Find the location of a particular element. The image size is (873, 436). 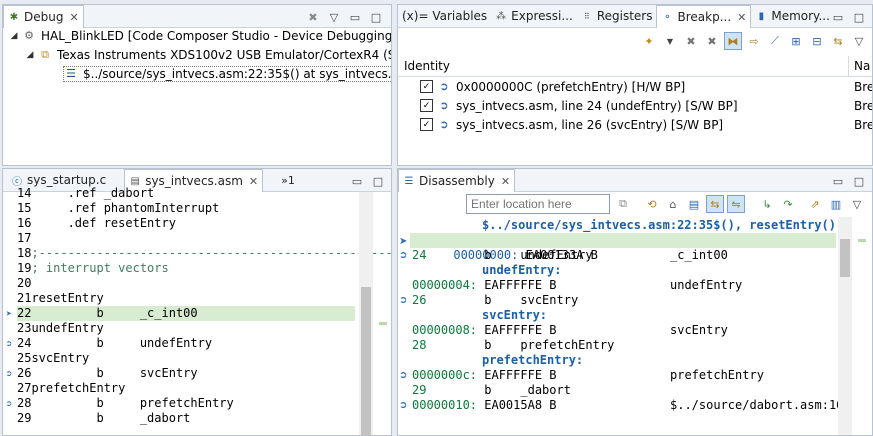

disassembly-toolbar: ⧉ ⟲ ⌂ ▤ ⇆ ⇋ ↳ ↷ ⇗ ▥ ▽ is located at coordinates (740, 204).